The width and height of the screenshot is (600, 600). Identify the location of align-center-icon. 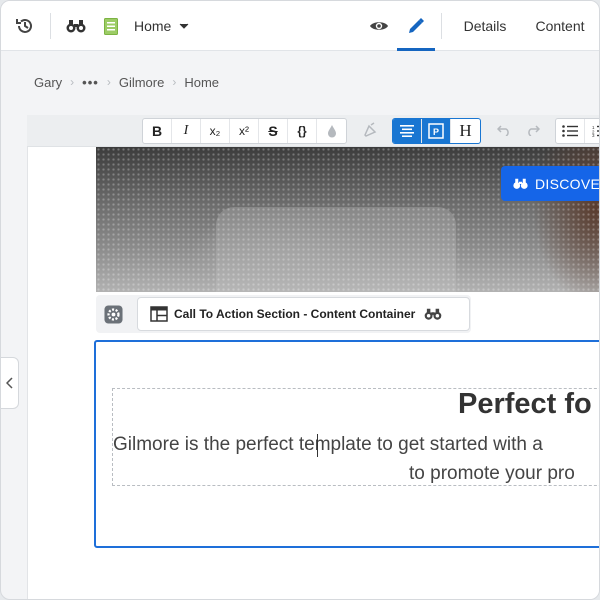
(407, 131).